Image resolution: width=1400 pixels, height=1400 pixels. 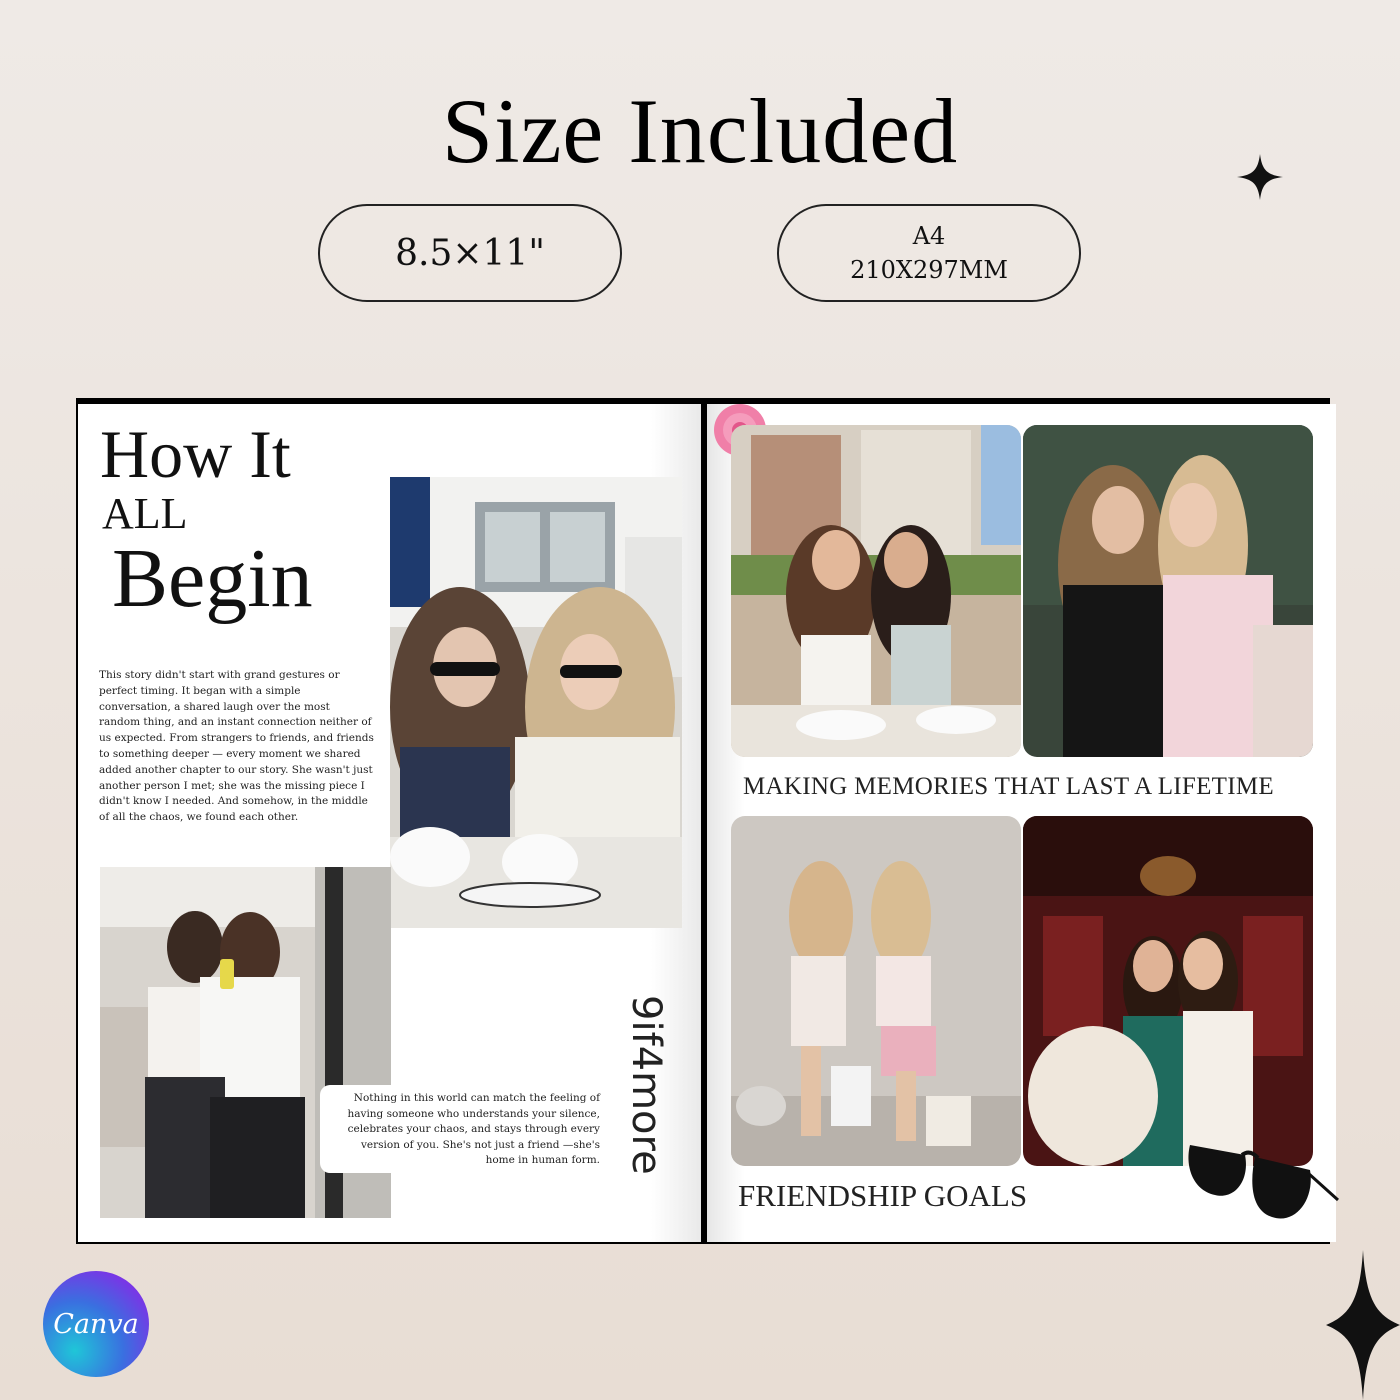 I want to click on heading-line-3: Begin, so click(x=212, y=578).